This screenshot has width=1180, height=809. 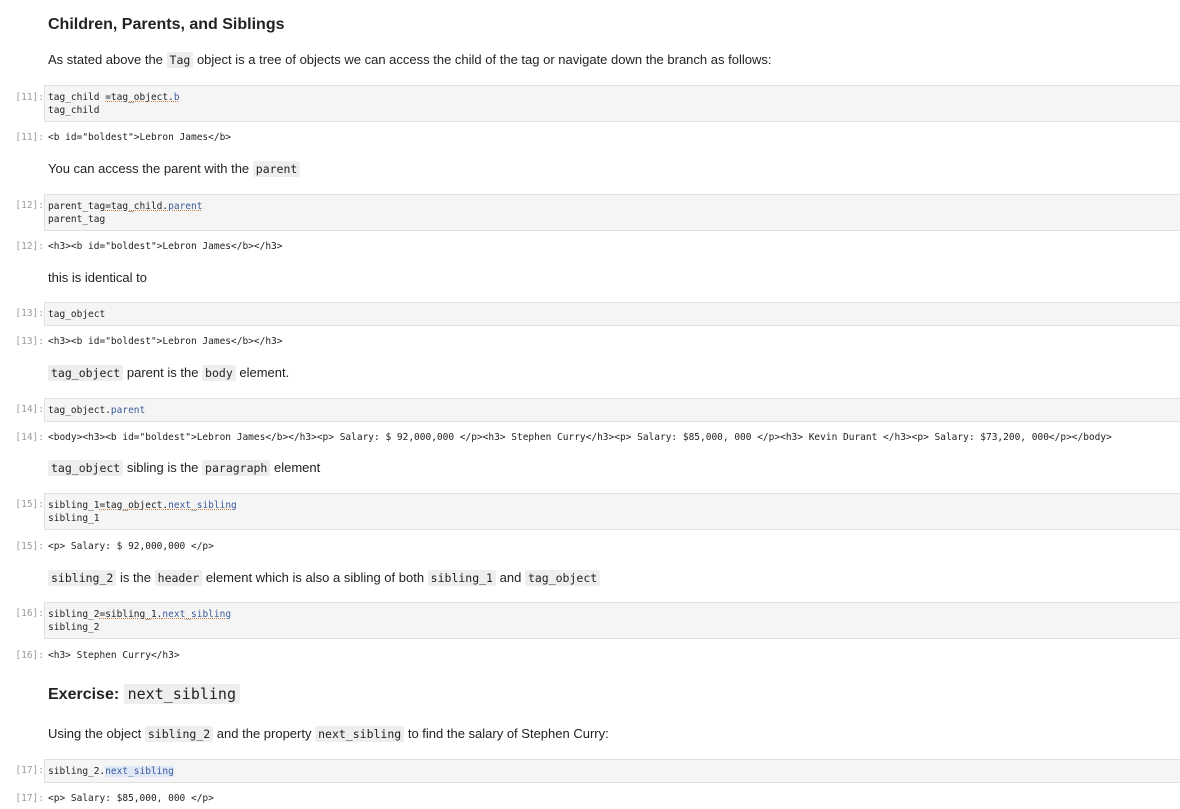 What do you see at coordinates (612, 771) in the screenshot?
I see `code-input-cell: sibling_2.next_sibling` at bounding box center [612, 771].